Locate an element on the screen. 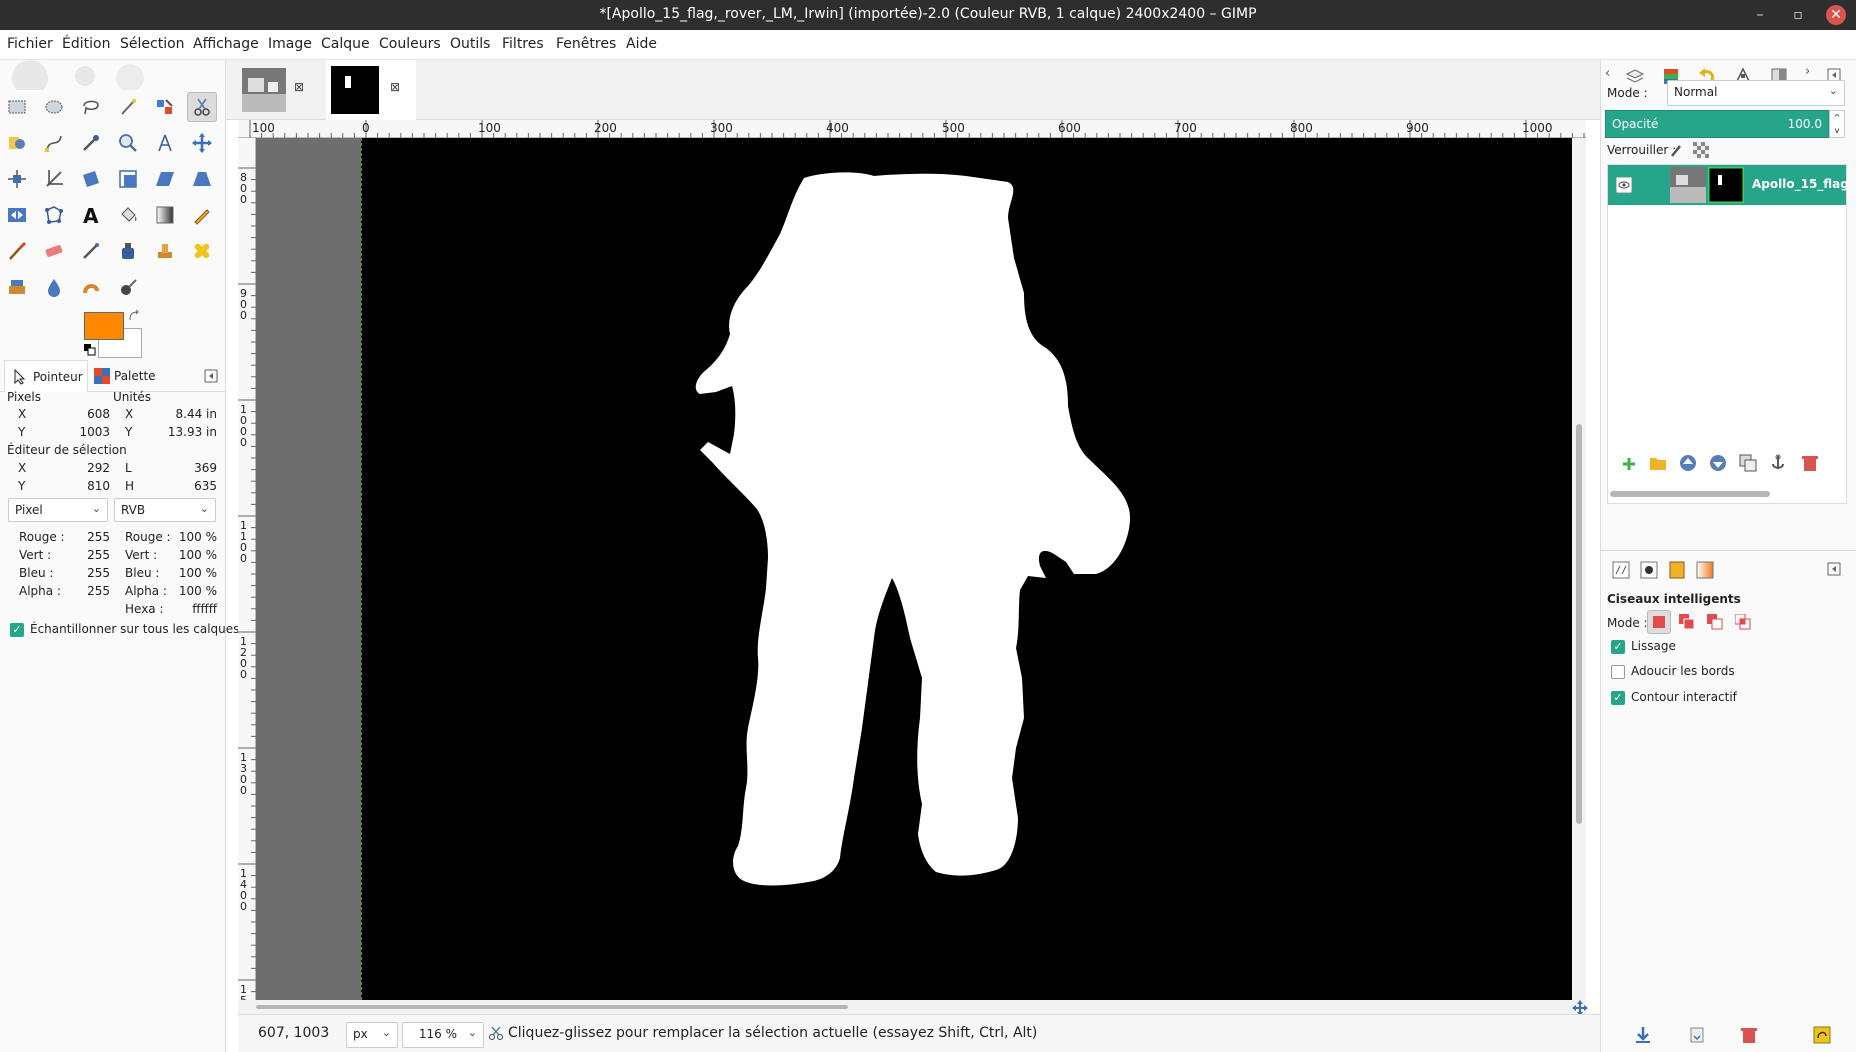  paintbrush-tool-icon is located at coordinates (17, 251).